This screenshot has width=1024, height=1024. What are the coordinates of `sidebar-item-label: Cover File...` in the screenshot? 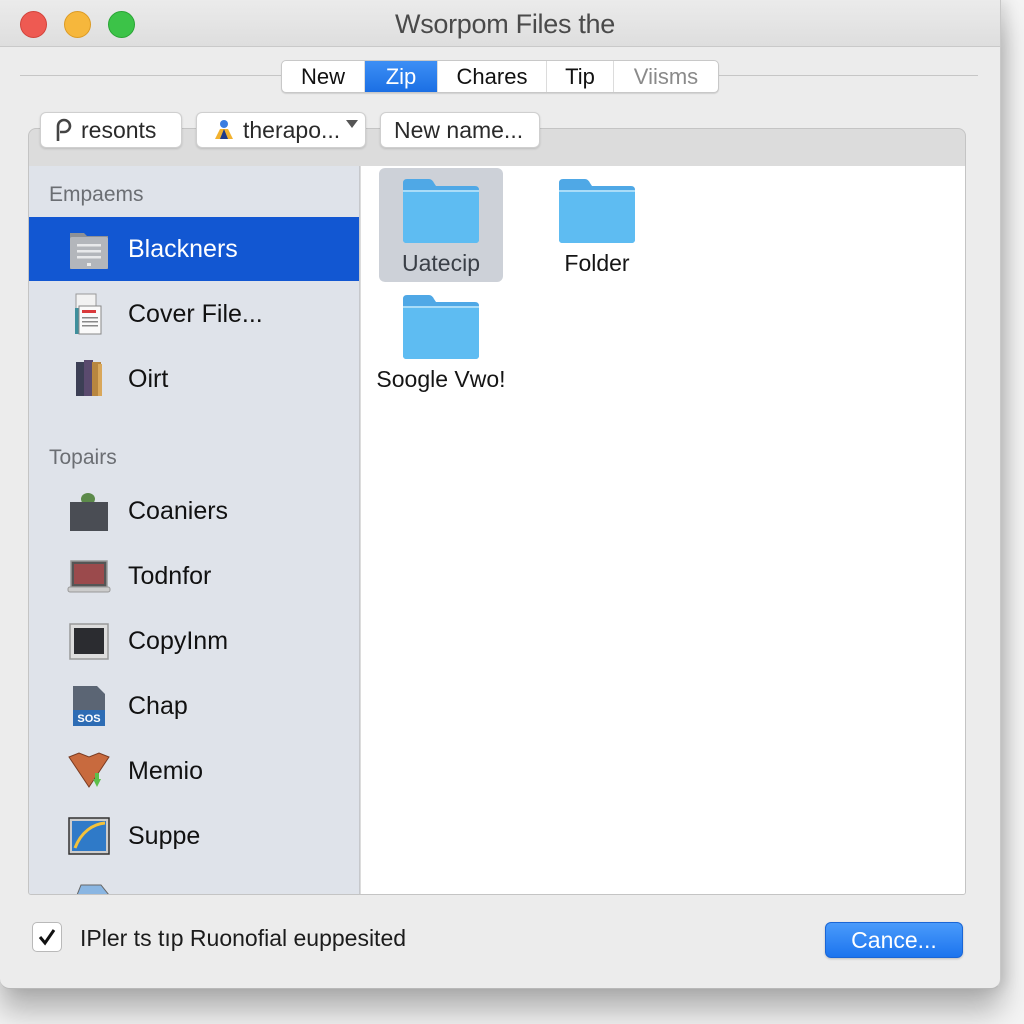 It's located at (195, 313).